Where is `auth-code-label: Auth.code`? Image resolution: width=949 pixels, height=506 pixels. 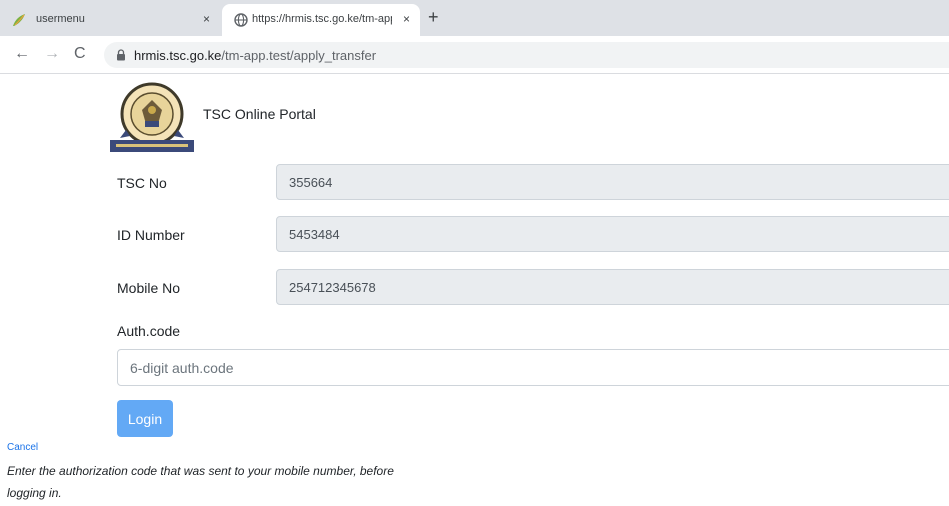
auth-code-label: Auth.code is located at coordinates (149, 331).